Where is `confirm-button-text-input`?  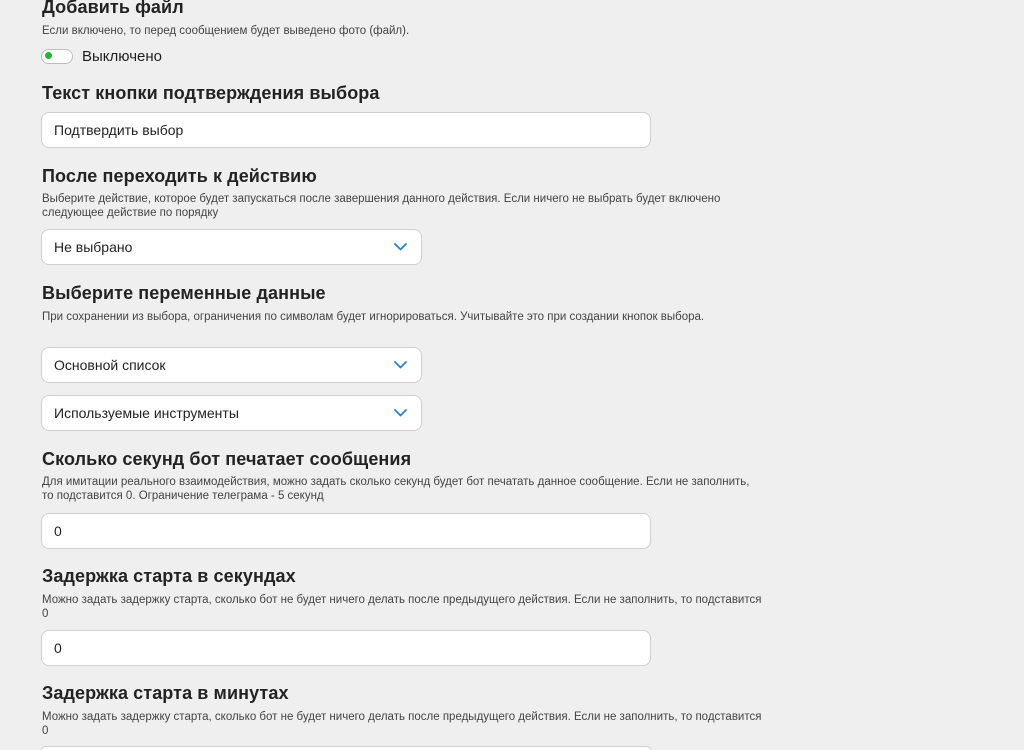 confirm-button-text-input is located at coordinates (346, 130).